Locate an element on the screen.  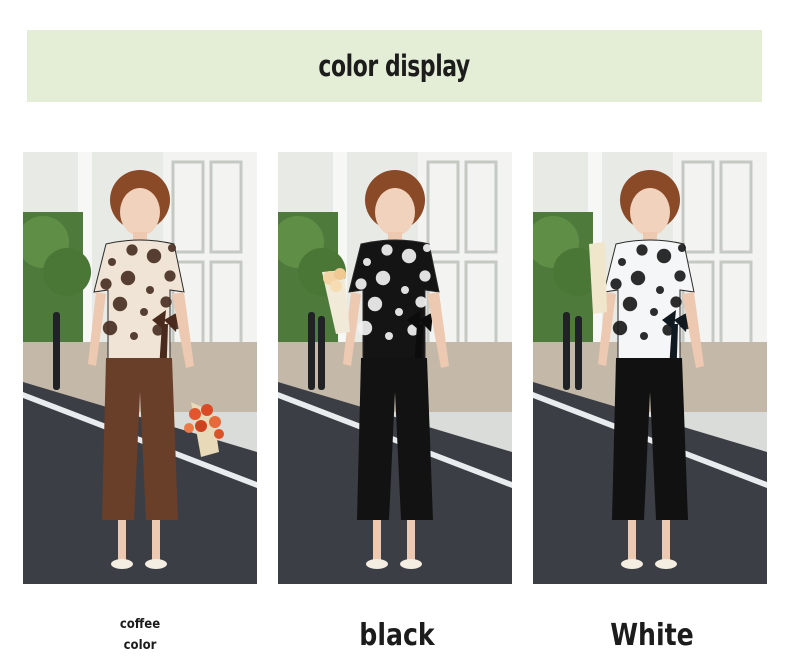
caption-white: White is located at coordinates (652, 635).